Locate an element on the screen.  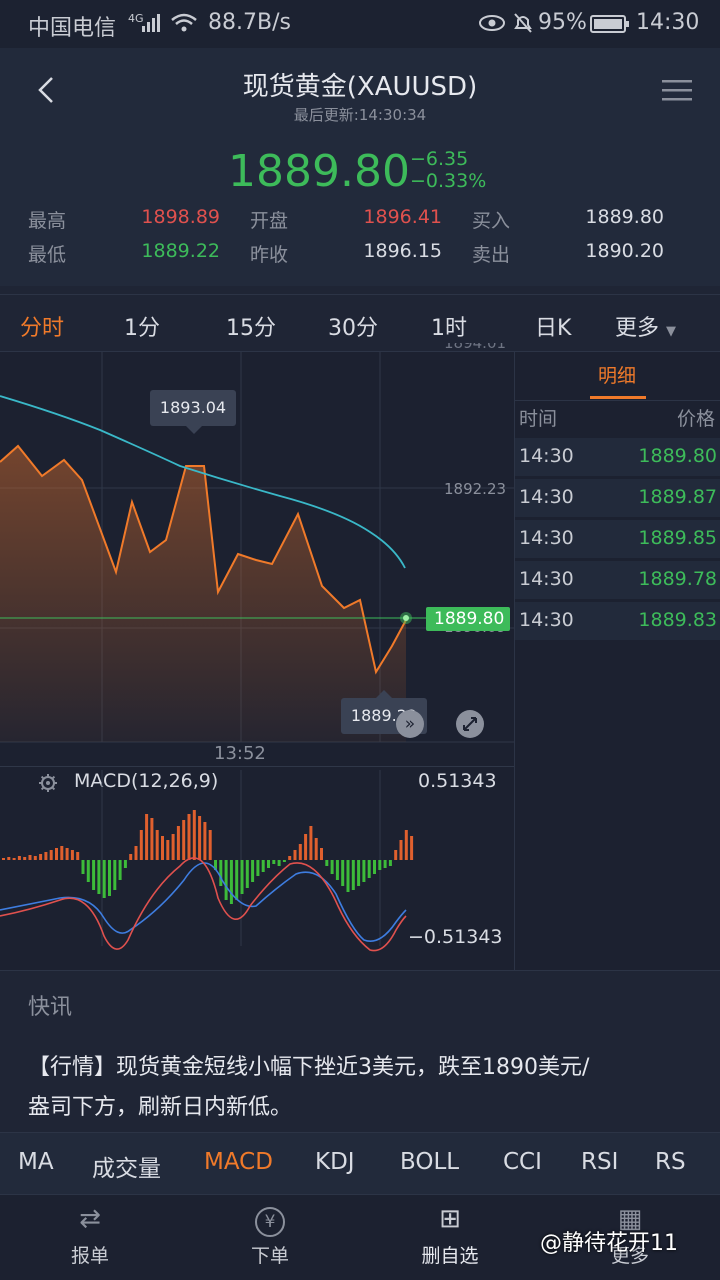
indicator-macd: MACD is located at coordinates (238, 1162).